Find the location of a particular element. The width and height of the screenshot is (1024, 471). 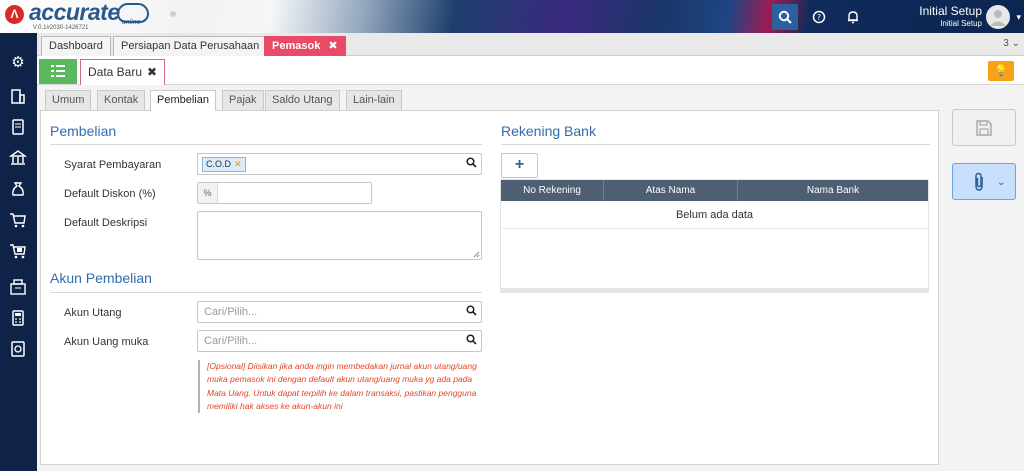

cart-report-icon is located at coordinates (18, 252).